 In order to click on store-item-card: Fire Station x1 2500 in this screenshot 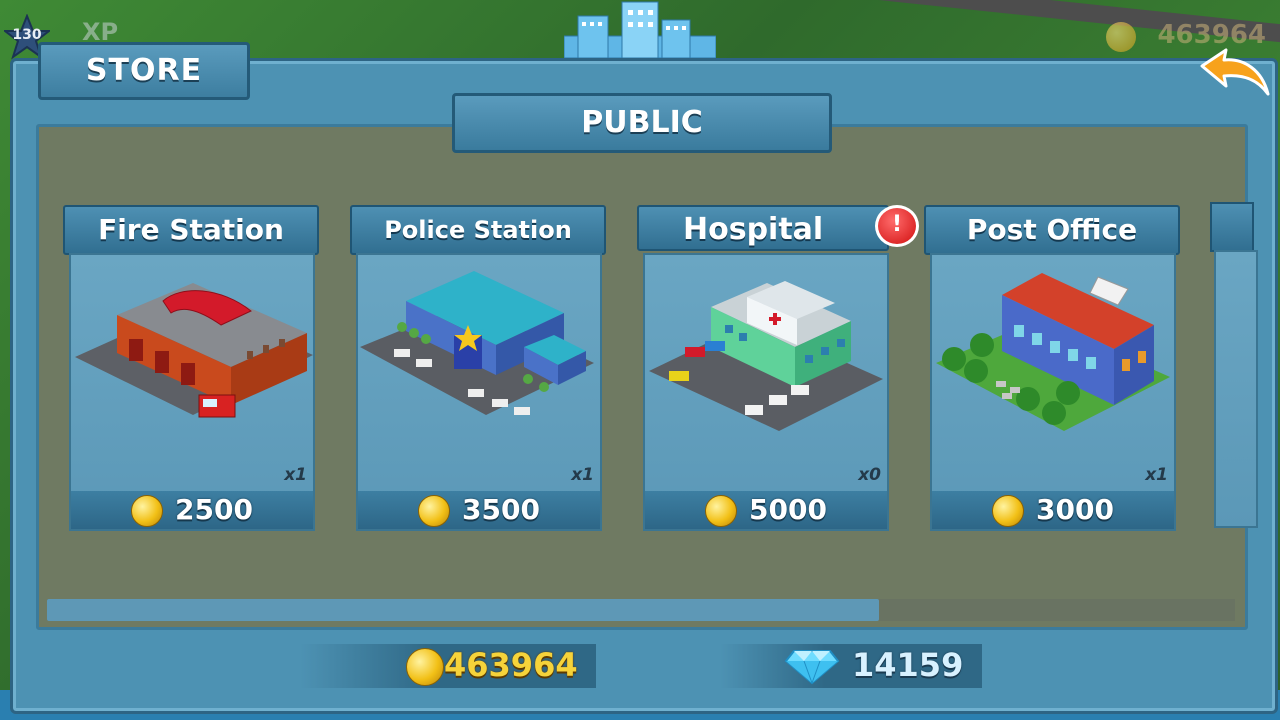, I will do `click(191, 368)`.